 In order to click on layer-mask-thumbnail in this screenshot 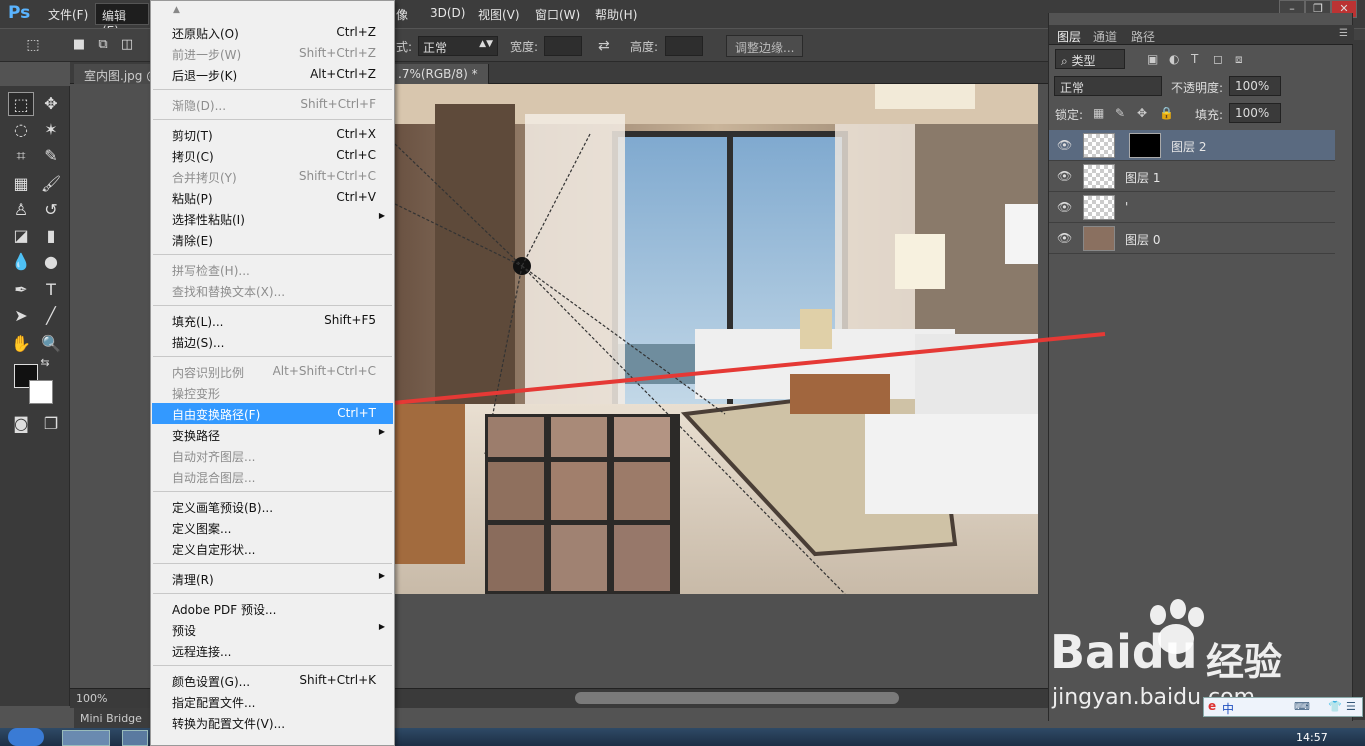, I will do `click(1145, 145)`.